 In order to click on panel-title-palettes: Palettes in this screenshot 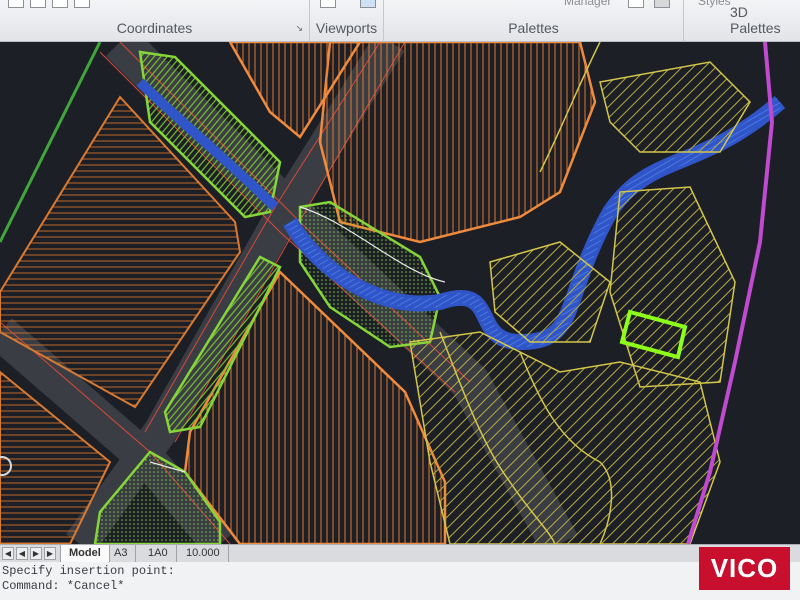, I will do `click(533, 28)`.